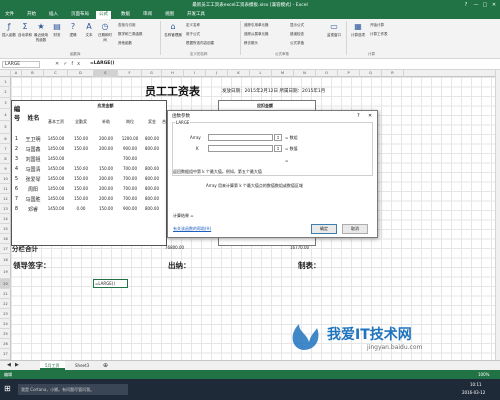  Describe the element at coordinates (33, 189) in the screenshot. I see `table-cell: 周阳` at that location.